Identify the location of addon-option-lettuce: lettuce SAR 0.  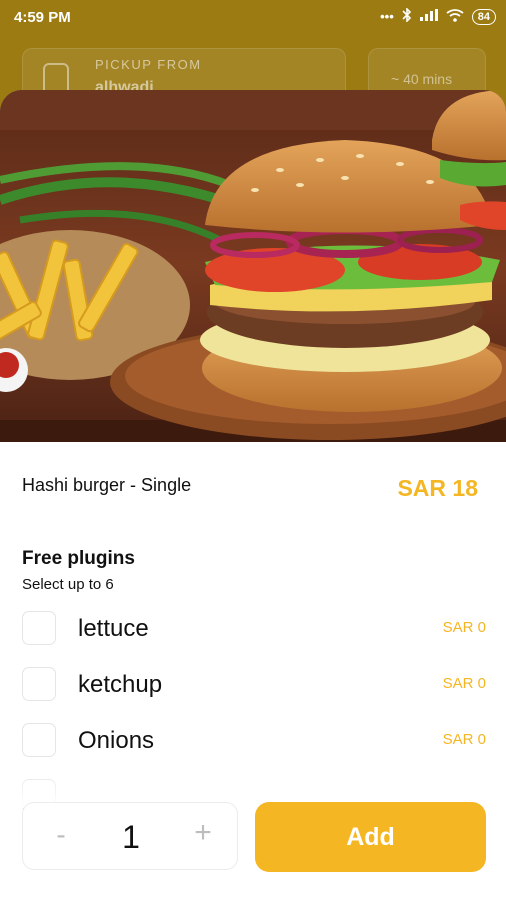
(254, 629).